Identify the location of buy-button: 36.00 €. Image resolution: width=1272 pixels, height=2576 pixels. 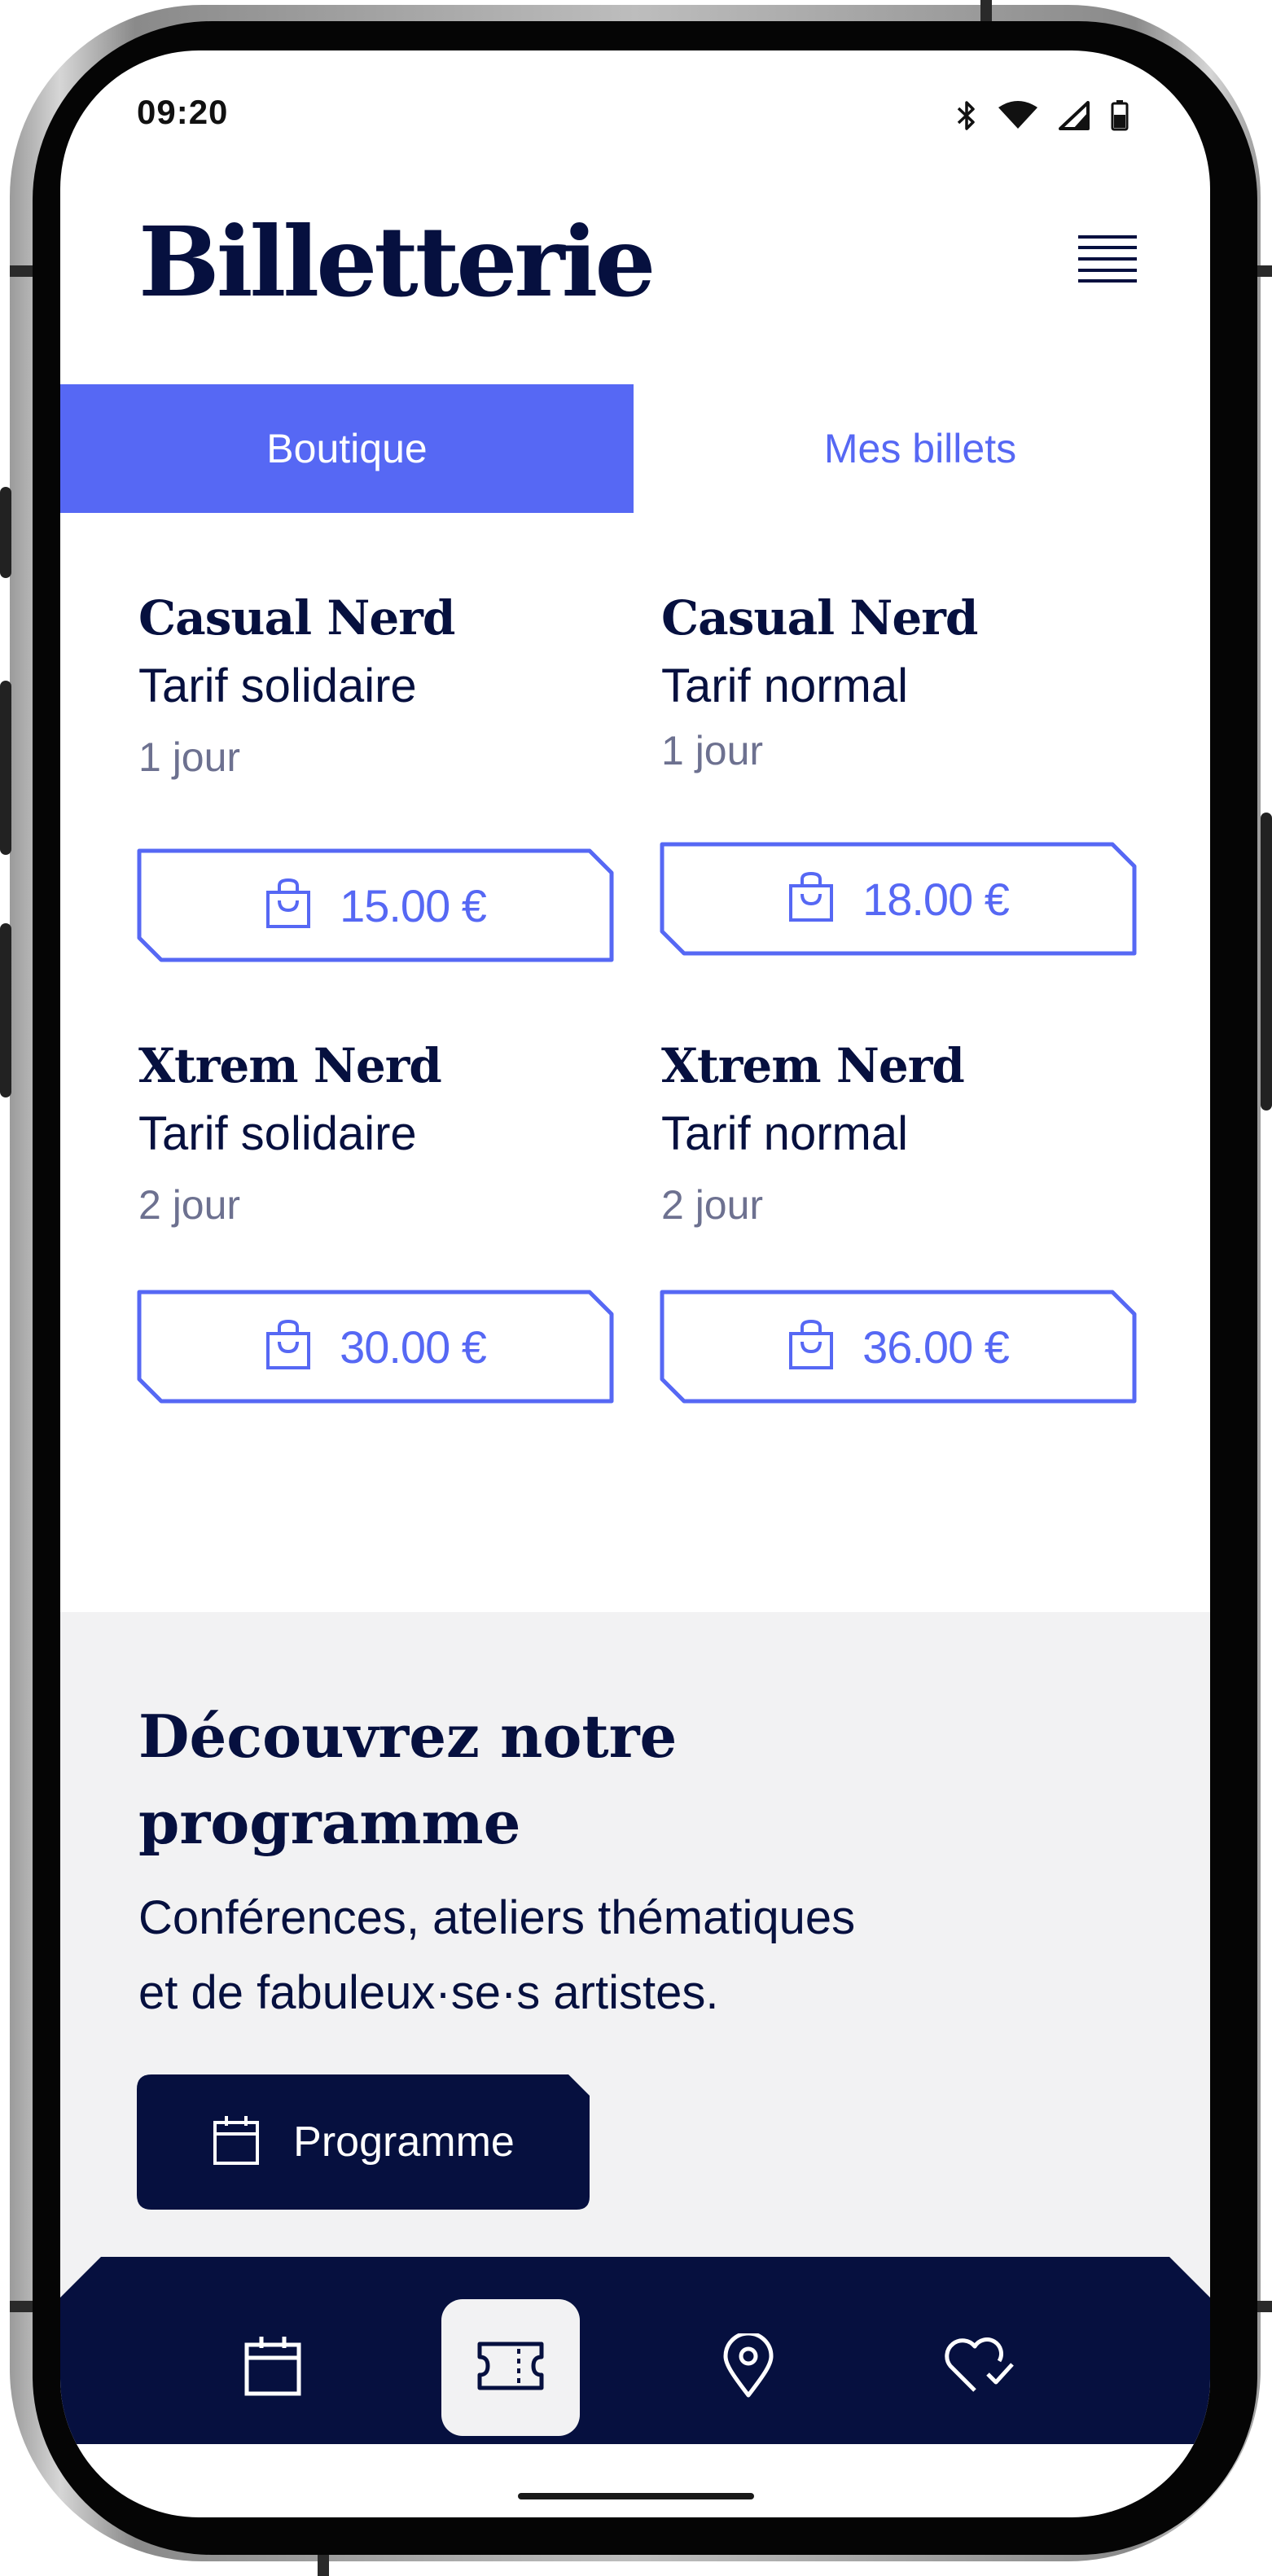
(898, 1347).